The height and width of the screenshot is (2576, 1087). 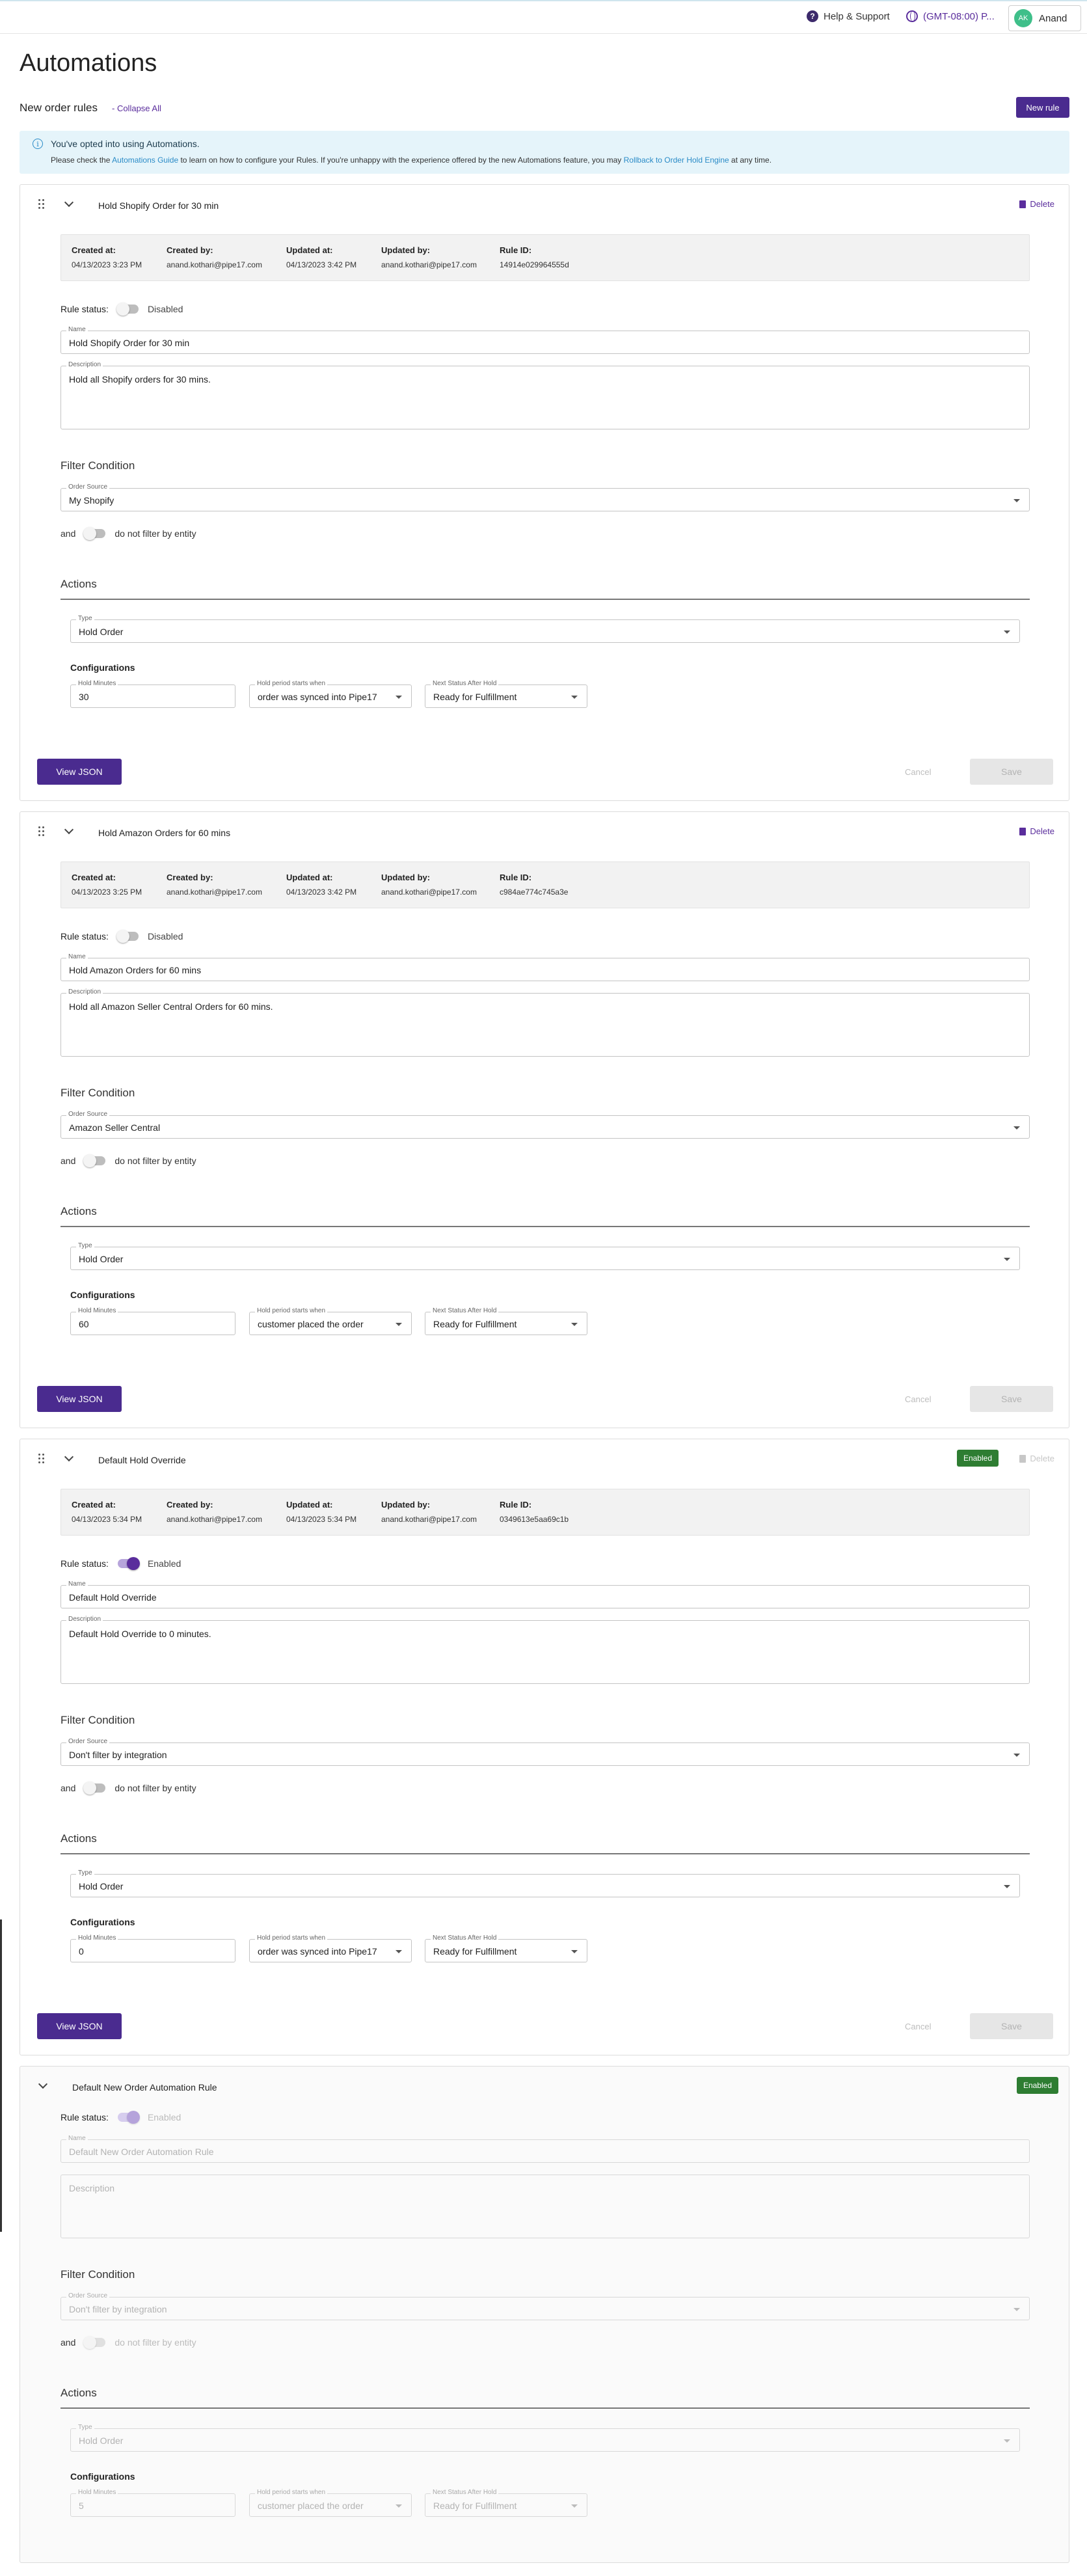 I want to click on left-edge-bar, so click(x=1, y=2075).